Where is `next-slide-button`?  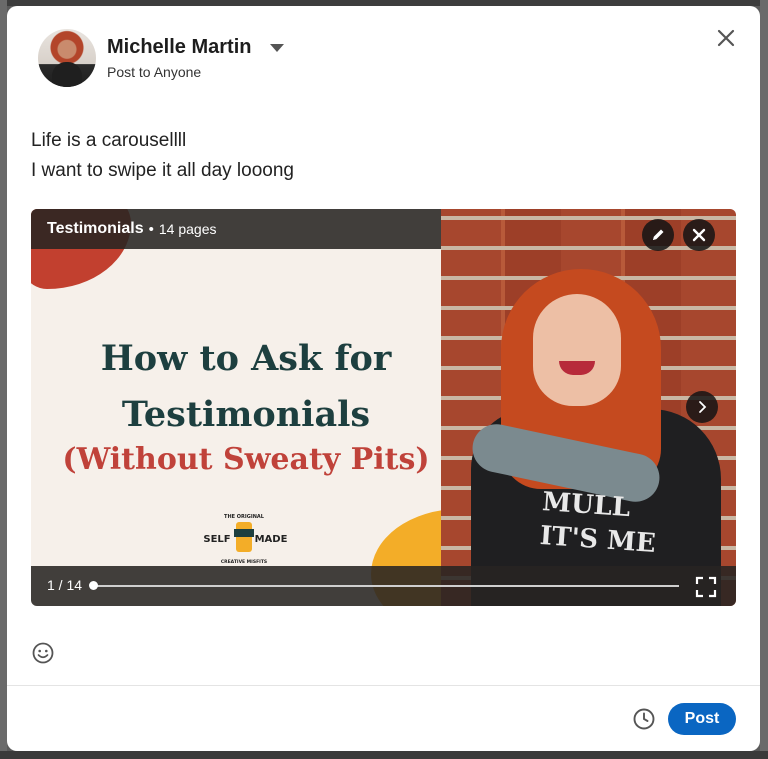
next-slide-button is located at coordinates (702, 407).